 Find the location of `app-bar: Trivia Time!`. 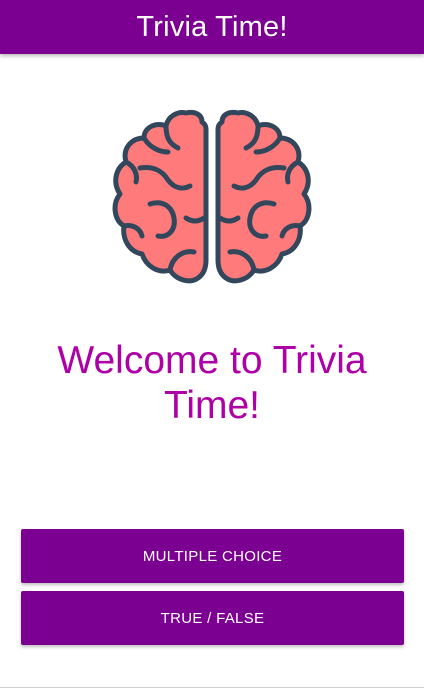

app-bar: Trivia Time! is located at coordinates (212, 27).